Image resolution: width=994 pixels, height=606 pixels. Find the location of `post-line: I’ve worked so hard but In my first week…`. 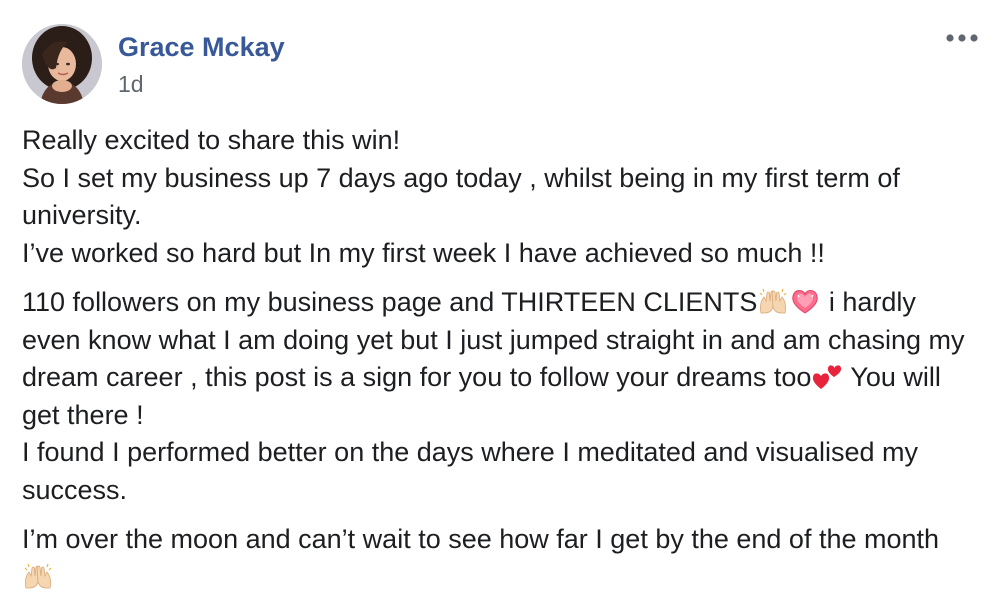

post-line: I’ve worked so hard but In my first week… is located at coordinates (423, 252).